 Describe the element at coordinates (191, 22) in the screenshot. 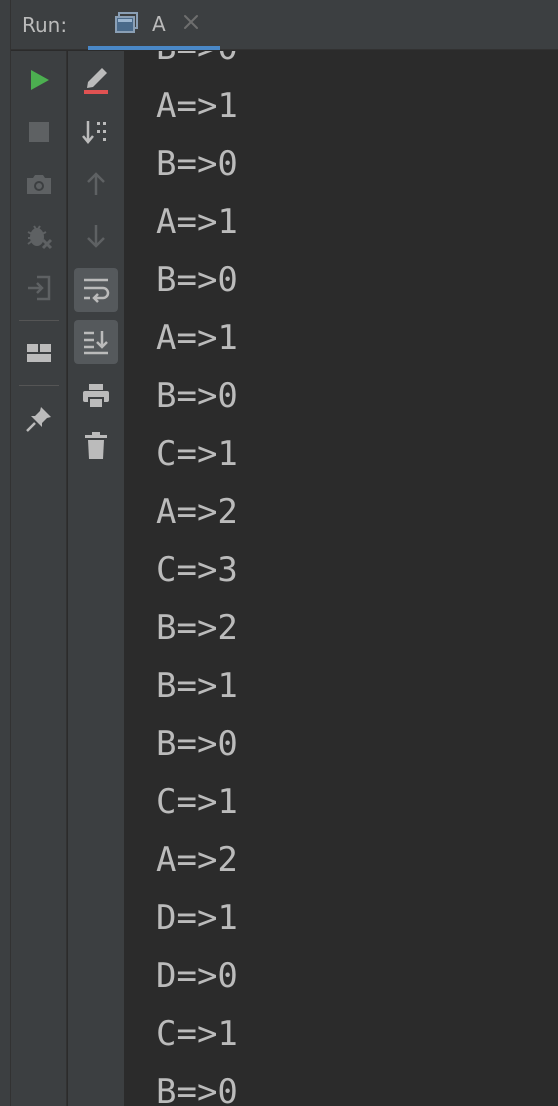

I see `close-icon` at that location.